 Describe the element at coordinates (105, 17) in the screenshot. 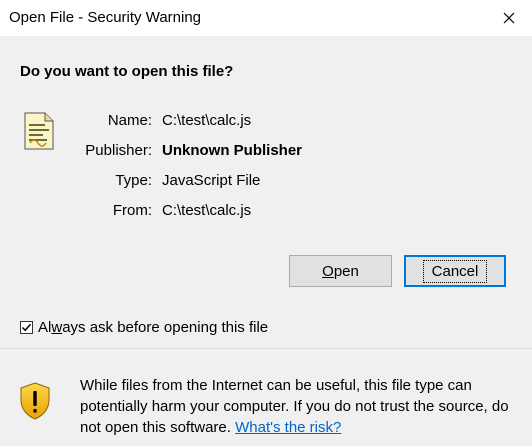

I see `window-title: Open File - Security Warning` at that location.